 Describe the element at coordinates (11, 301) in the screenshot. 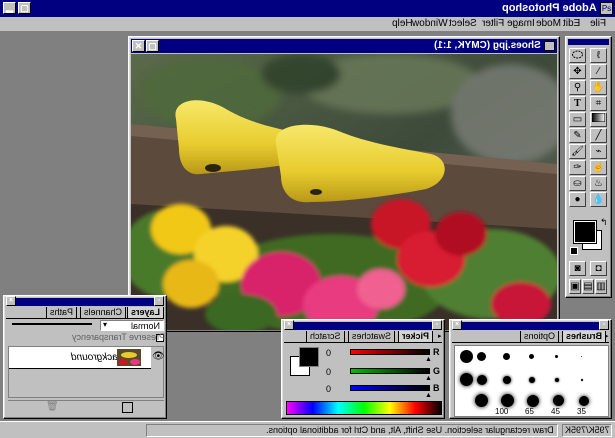

I see `layers-close-button: ×` at that location.